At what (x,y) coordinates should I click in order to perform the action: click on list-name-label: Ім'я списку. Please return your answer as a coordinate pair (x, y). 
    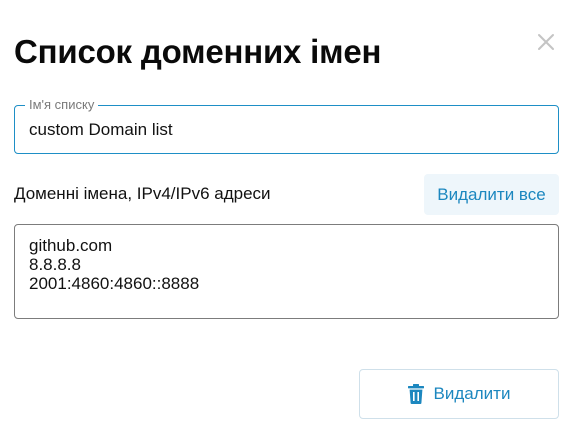
    Looking at the image, I should click on (62, 105).